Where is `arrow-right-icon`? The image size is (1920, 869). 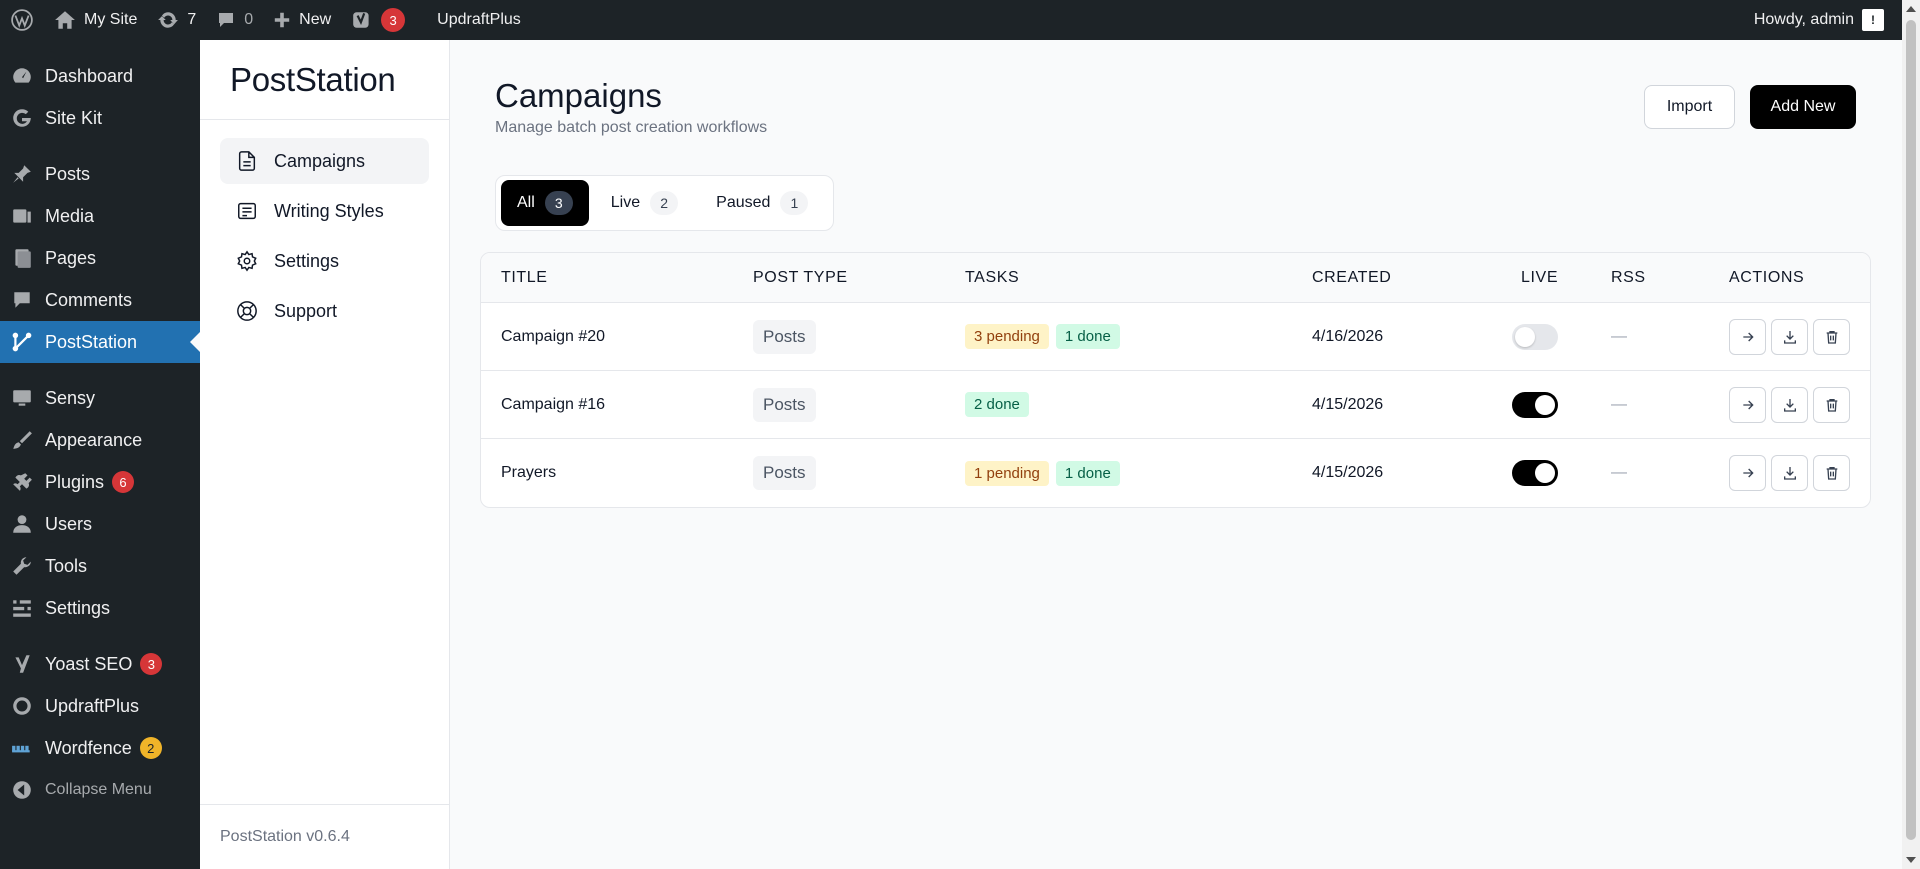 arrow-right-icon is located at coordinates (1748, 336).